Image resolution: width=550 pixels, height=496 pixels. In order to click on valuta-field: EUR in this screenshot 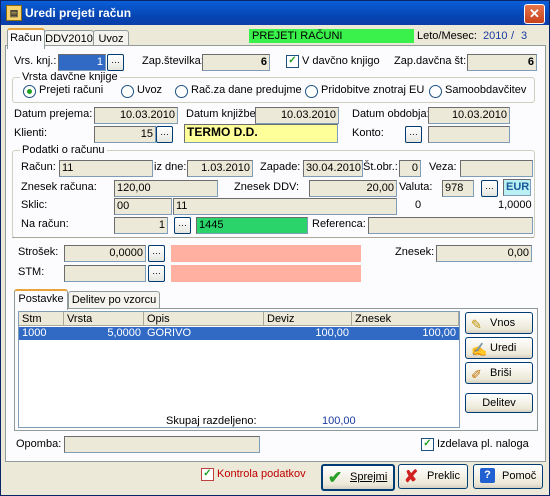, I will do `click(517, 187)`.